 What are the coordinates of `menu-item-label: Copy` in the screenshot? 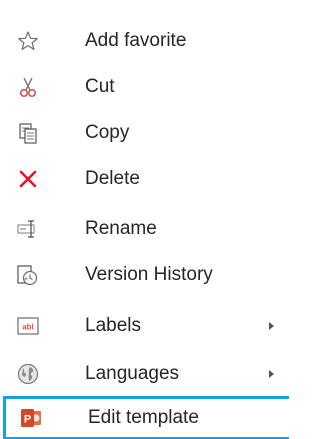 It's located at (107, 132).